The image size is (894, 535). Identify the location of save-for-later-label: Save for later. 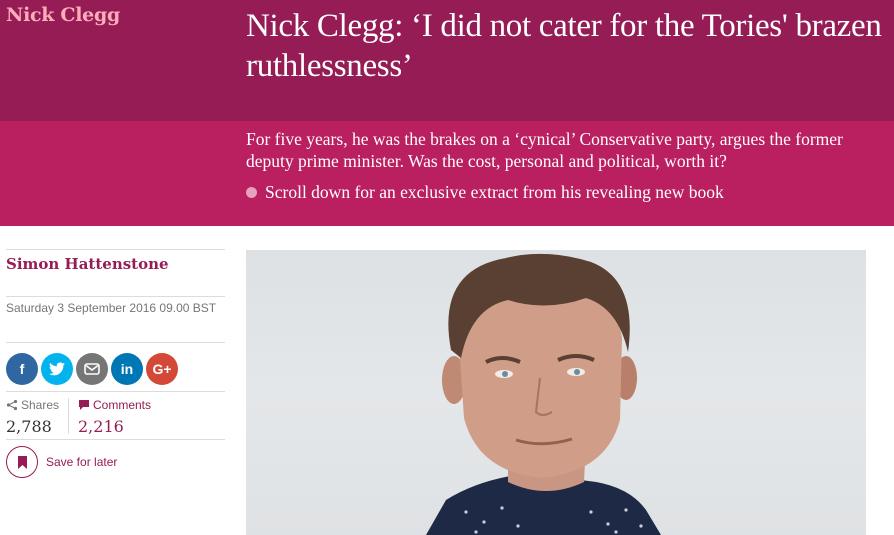
(82, 462).